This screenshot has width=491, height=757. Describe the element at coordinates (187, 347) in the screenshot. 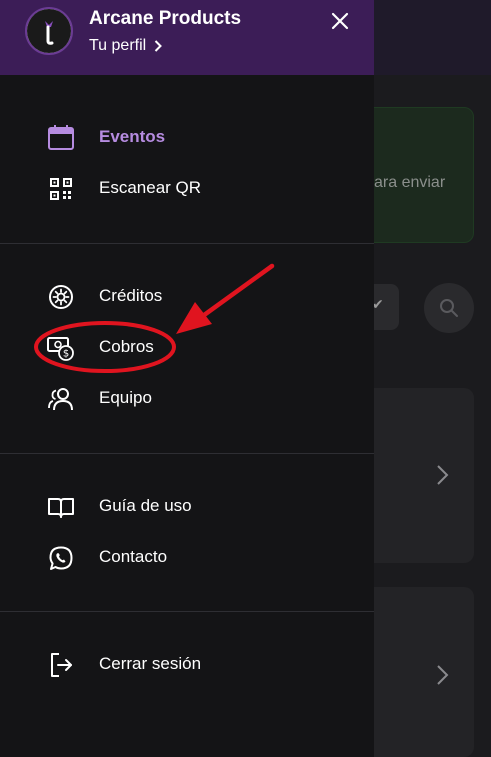

I see `menu-item-cobros: $ Cobros` at that location.